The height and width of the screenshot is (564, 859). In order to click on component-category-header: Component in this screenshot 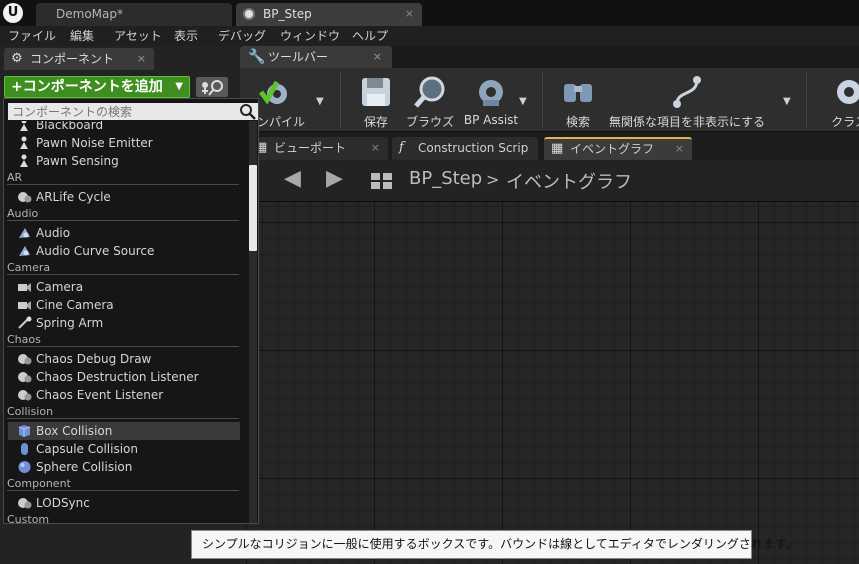, I will do `click(123, 484)`.